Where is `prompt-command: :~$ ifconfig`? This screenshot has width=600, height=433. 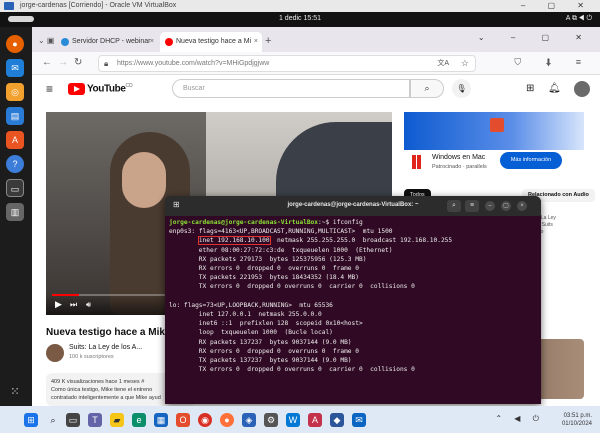 prompt-command: :~$ ifconfig is located at coordinates (340, 222).